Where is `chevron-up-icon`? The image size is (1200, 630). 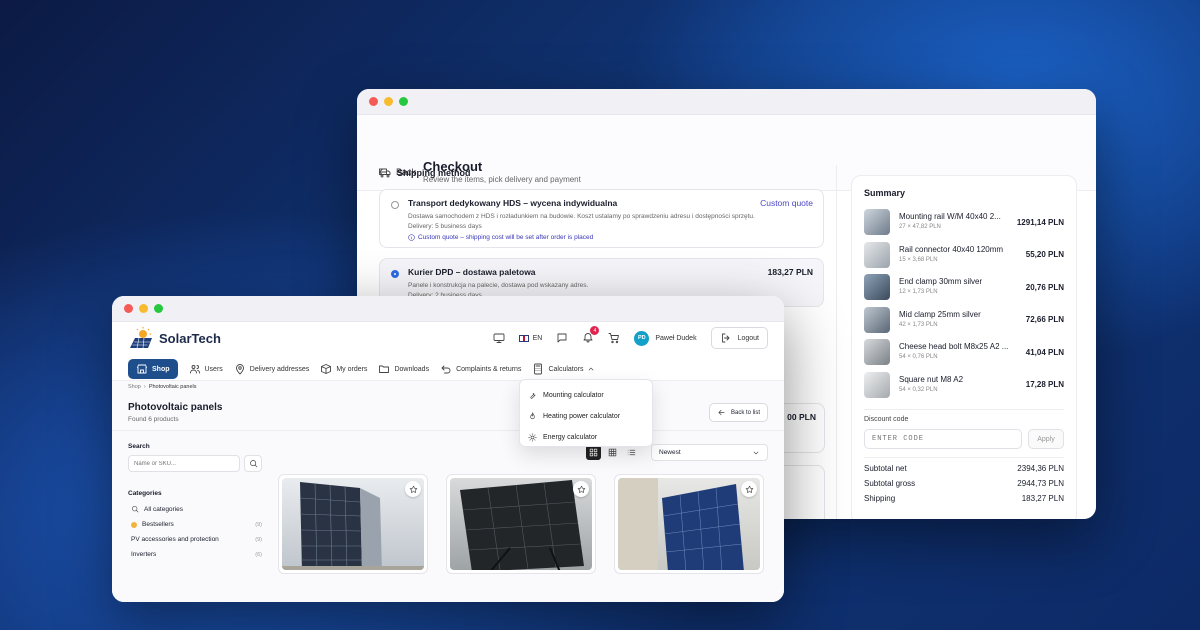 chevron-up-icon is located at coordinates (591, 369).